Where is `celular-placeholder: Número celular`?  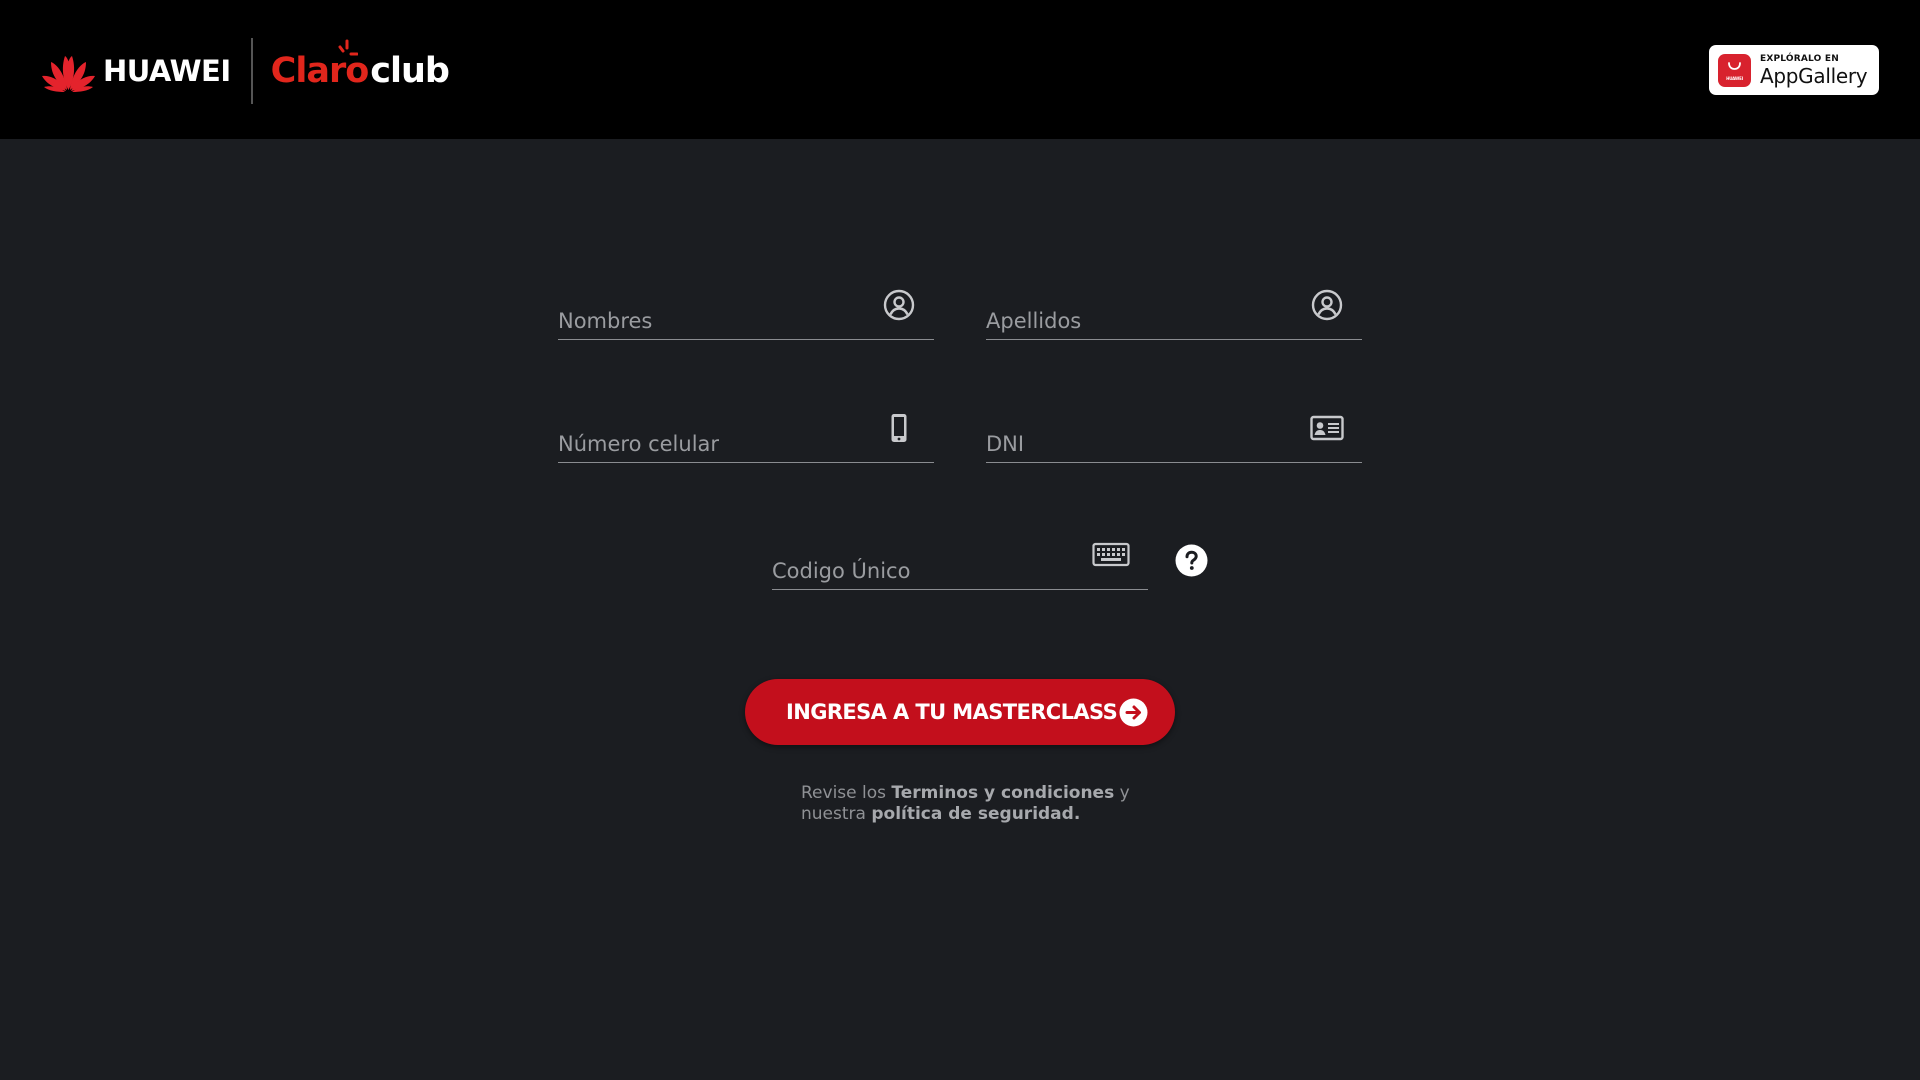
celular-placeholder: Número celular is located at coordinates (639, 444).